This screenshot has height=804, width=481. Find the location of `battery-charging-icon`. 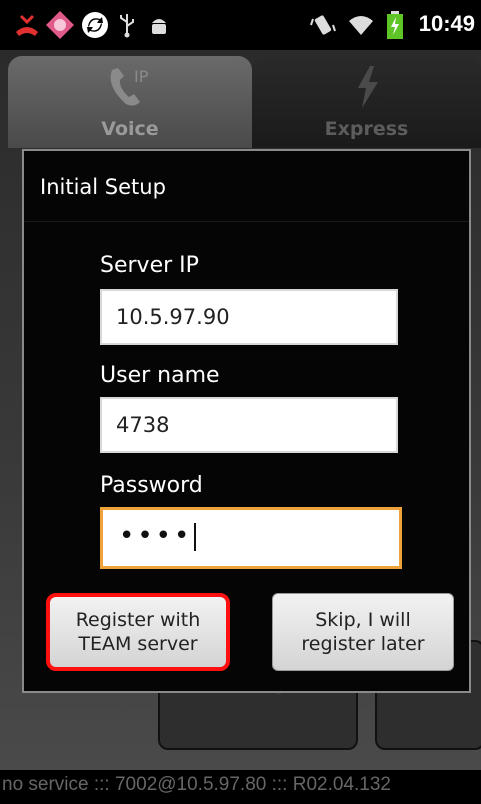

battery-charging-icon is located at coordinates (395, 25).